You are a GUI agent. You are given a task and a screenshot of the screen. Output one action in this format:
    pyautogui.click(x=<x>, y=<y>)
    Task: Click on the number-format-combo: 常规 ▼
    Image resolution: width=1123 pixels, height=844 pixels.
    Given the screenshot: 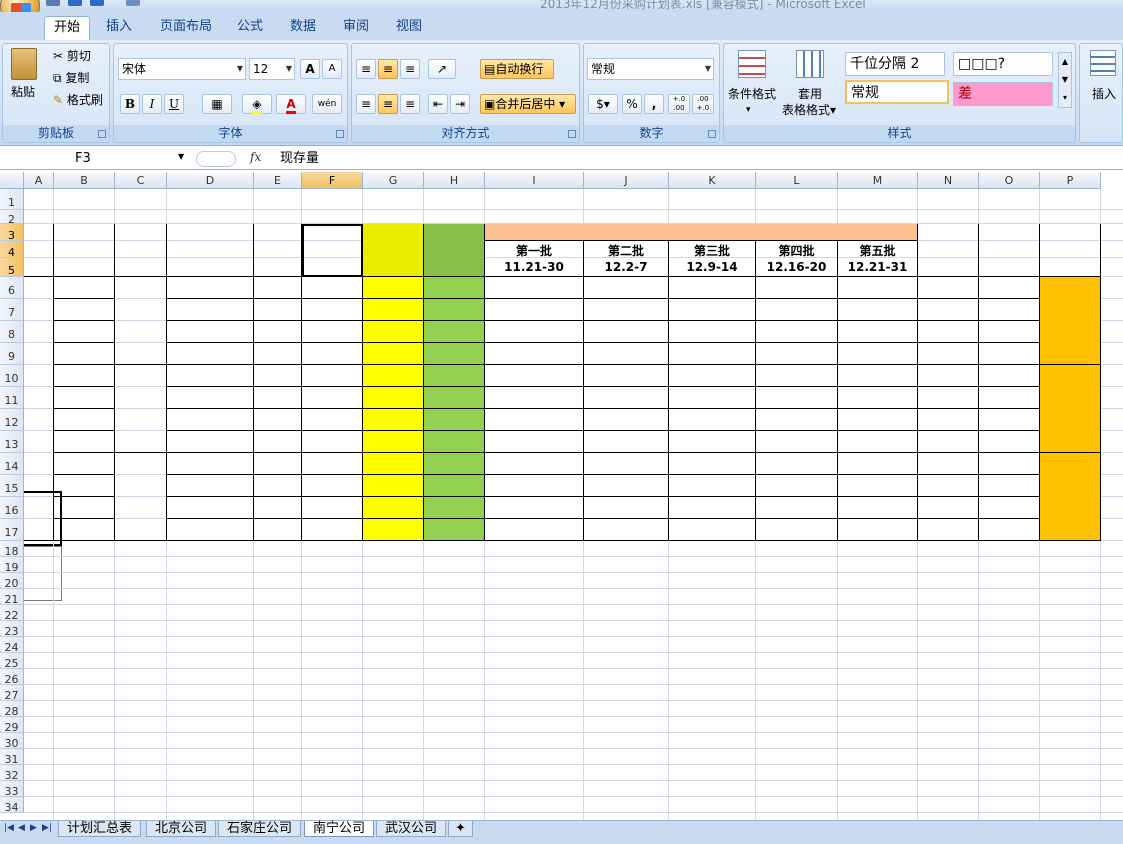 What is the action you would take?
    pyautogui.click(x=650, y=69)
    